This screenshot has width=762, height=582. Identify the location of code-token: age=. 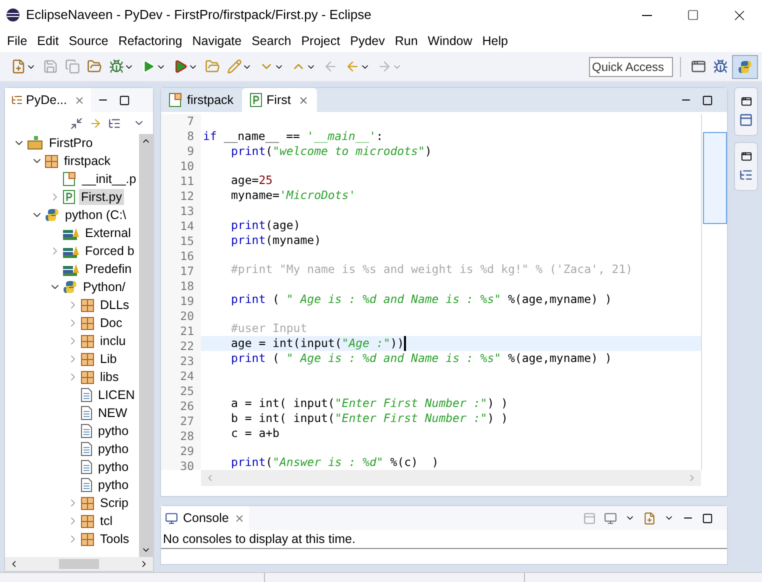
(245, 180).